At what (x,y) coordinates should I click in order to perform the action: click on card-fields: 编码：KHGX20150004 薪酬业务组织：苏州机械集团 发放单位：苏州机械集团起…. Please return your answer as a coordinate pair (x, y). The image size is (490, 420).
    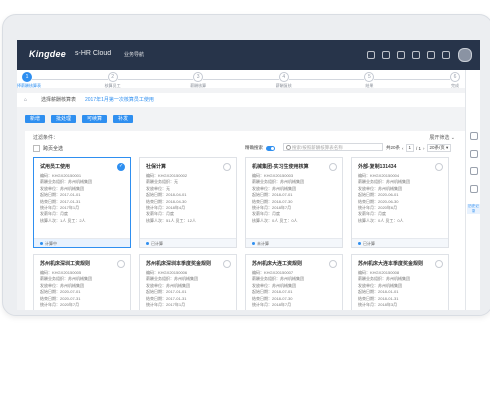
    Looking at the image, I should click on (384, 198).